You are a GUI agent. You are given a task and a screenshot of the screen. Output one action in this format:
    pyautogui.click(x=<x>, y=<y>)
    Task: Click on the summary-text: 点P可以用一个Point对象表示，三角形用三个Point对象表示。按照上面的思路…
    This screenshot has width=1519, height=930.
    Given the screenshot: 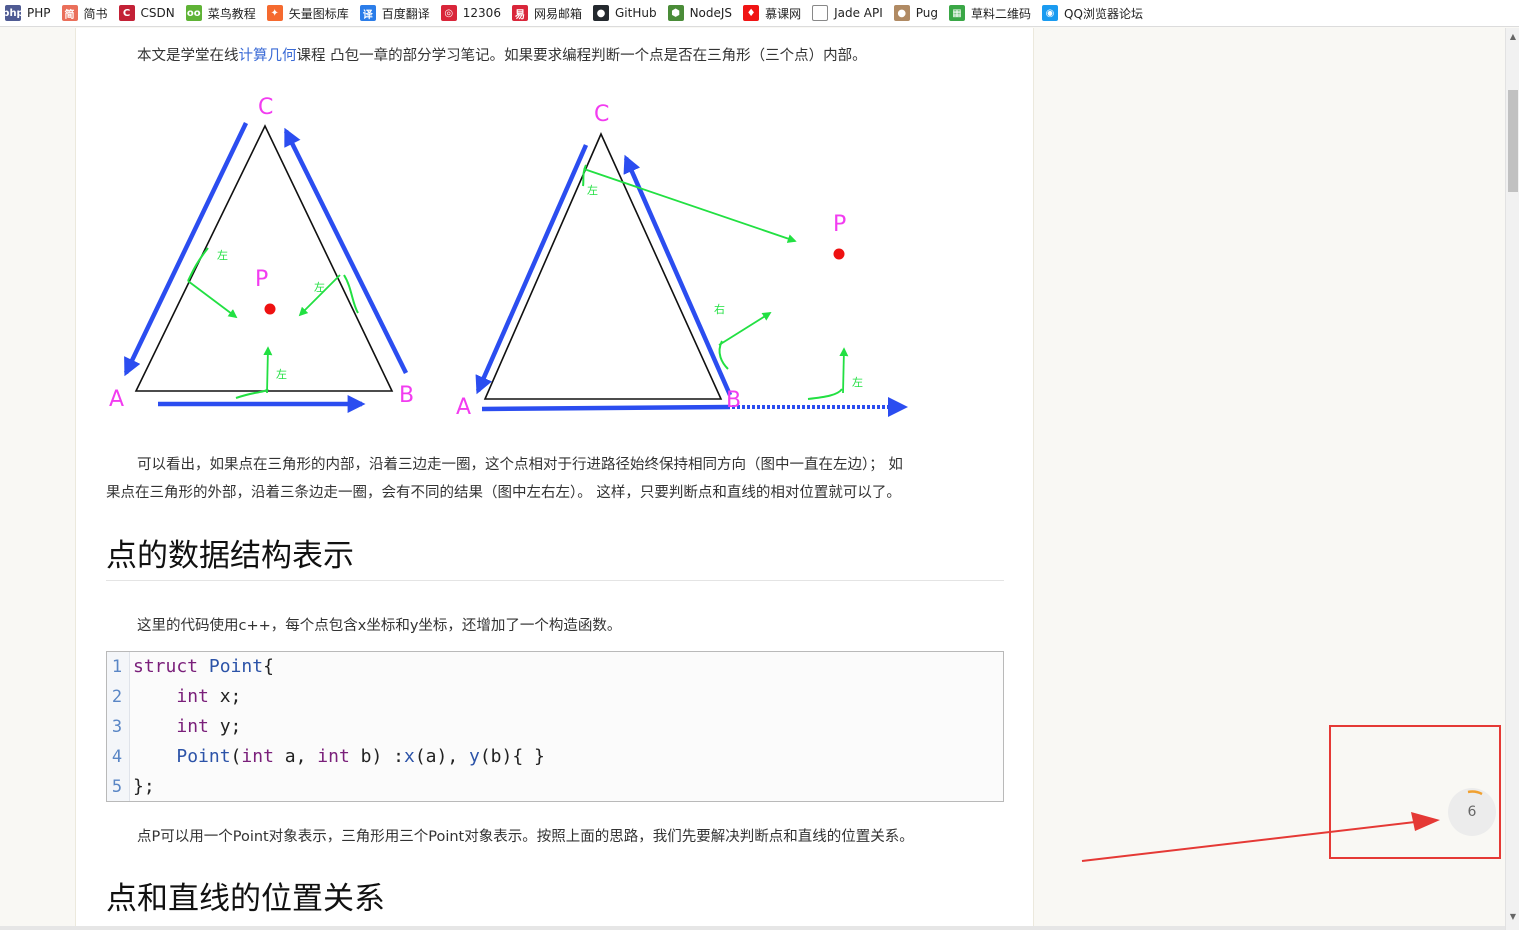 What is the action you would take?
    pyautogui.click(x=525, y=837)
    